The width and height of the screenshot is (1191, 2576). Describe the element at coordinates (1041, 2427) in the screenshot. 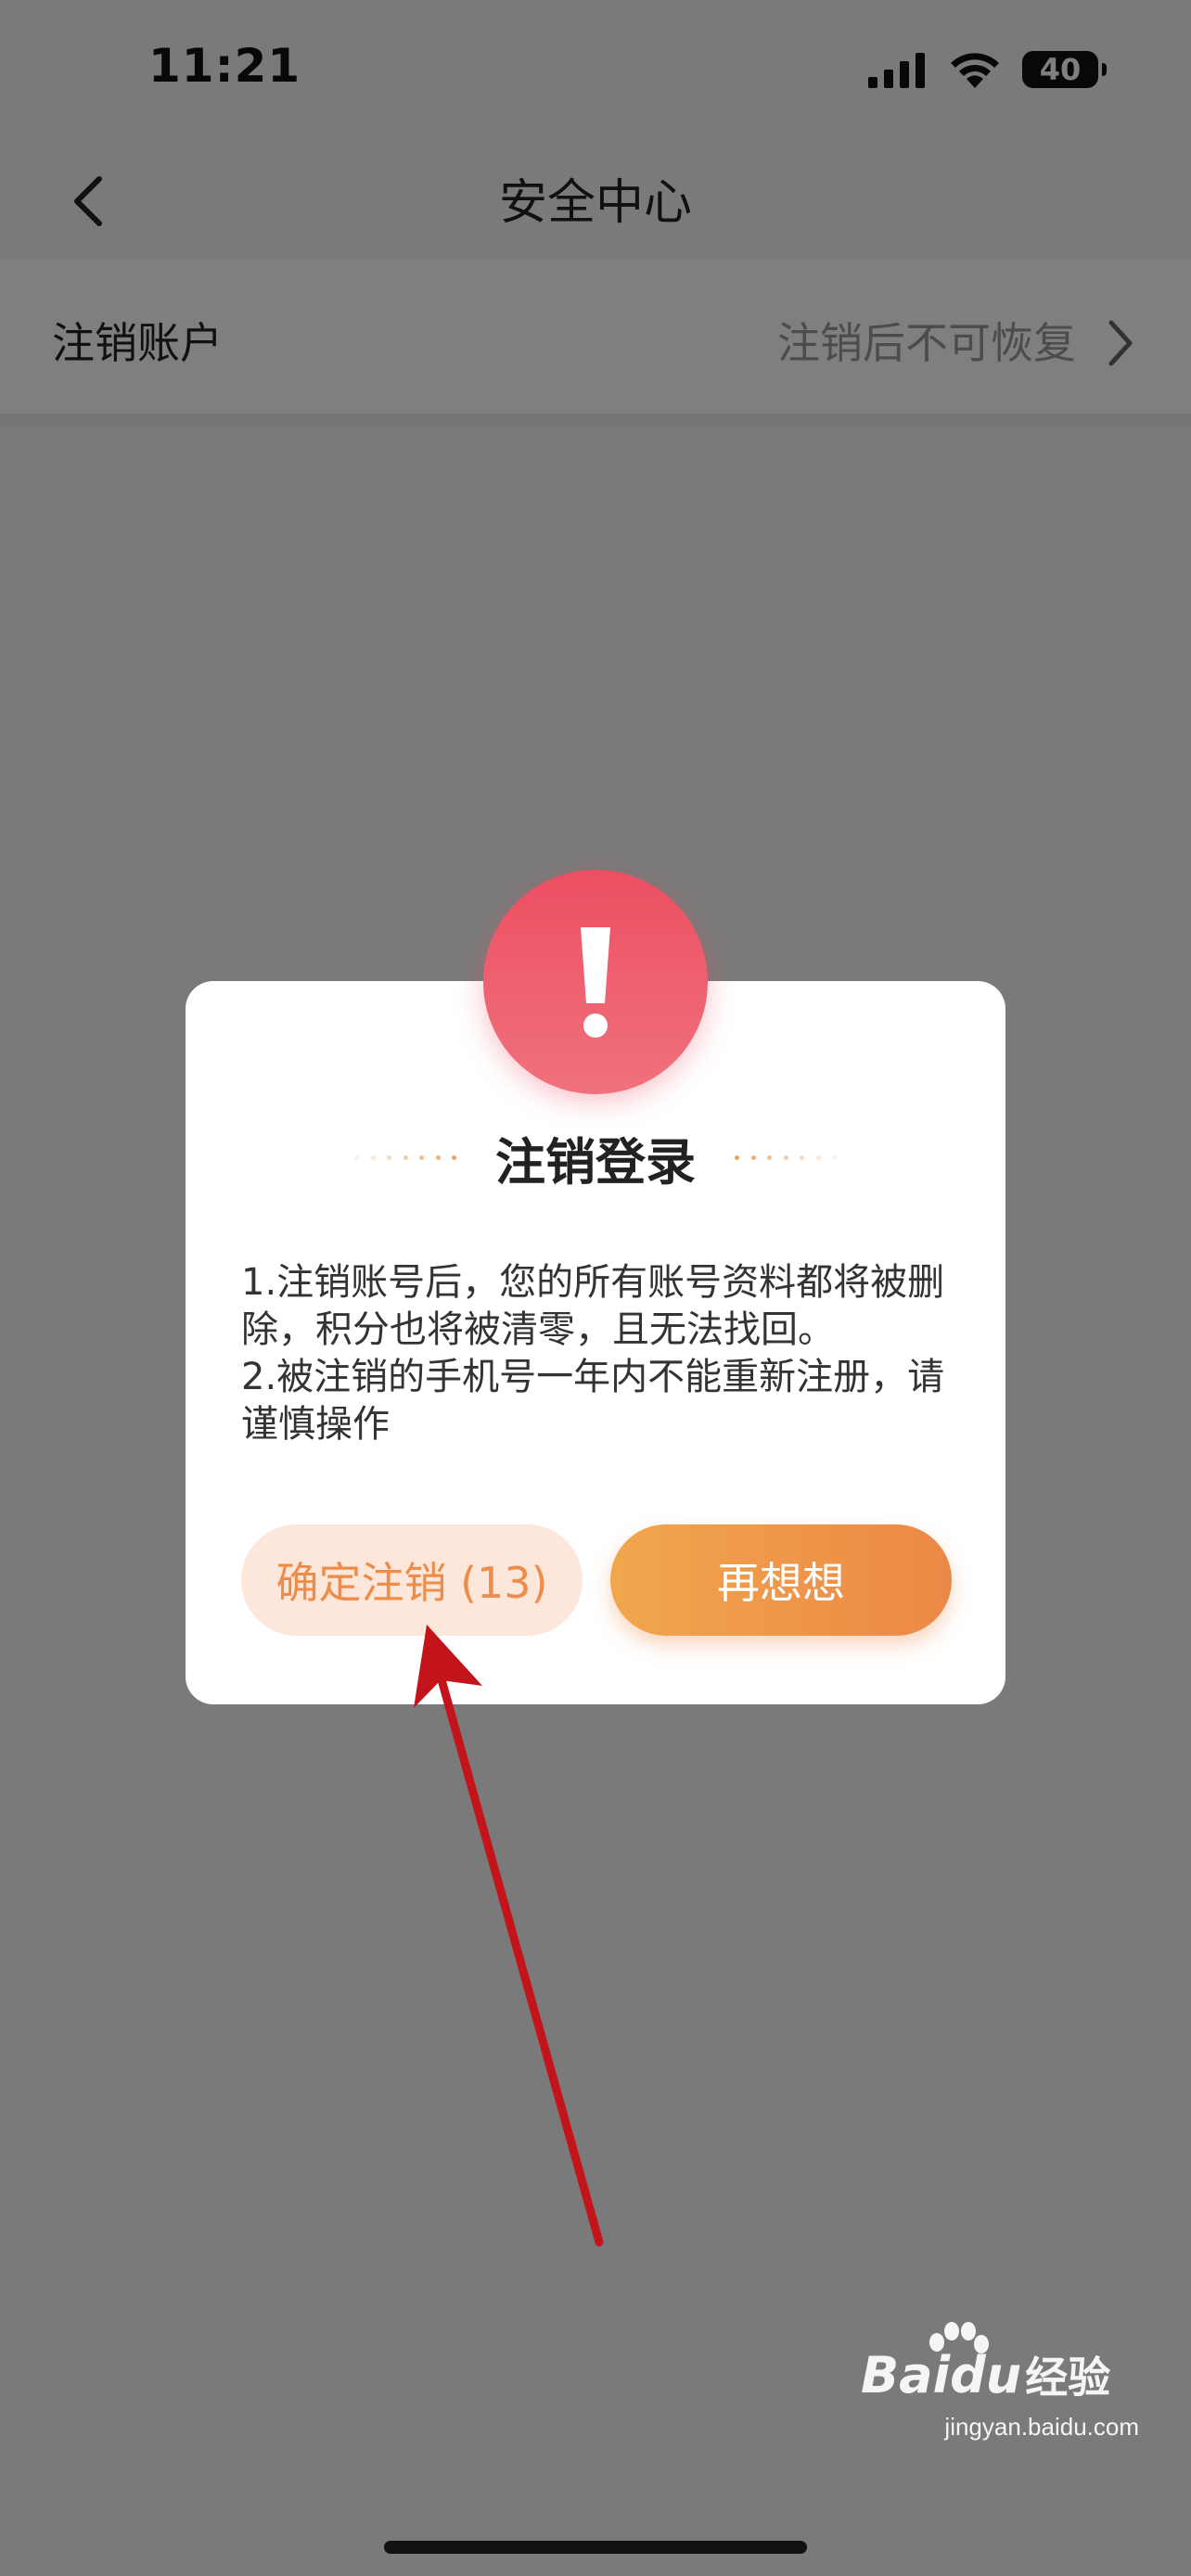

I see `watermark-url: jingyan.baidu.com` at that location.